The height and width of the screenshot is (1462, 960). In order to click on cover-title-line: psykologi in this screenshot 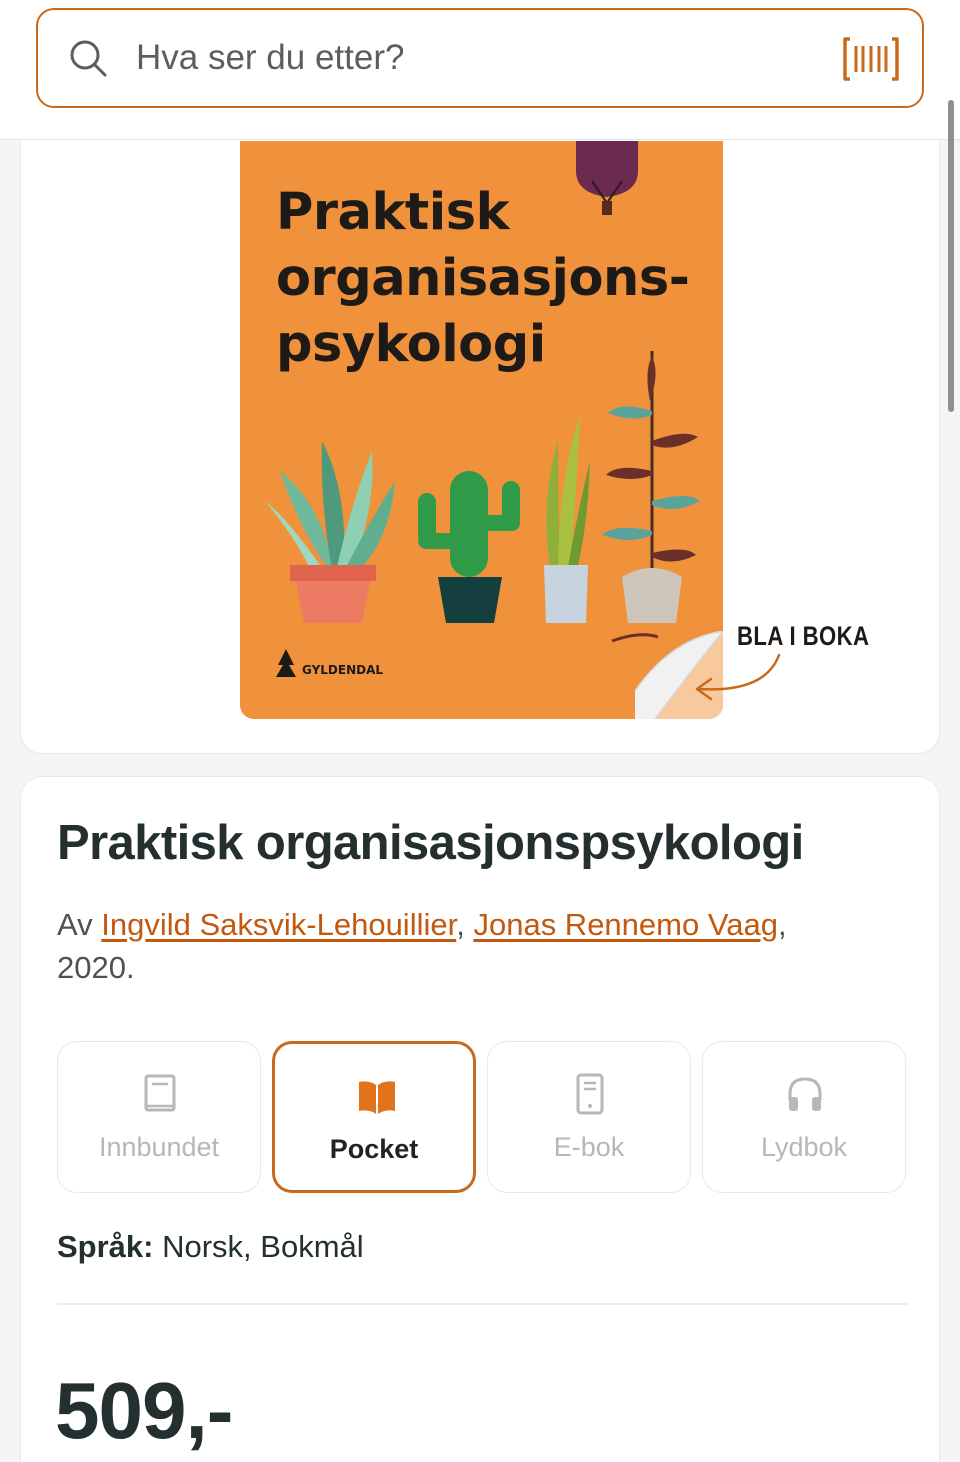, I will do `click(411, 344)`.